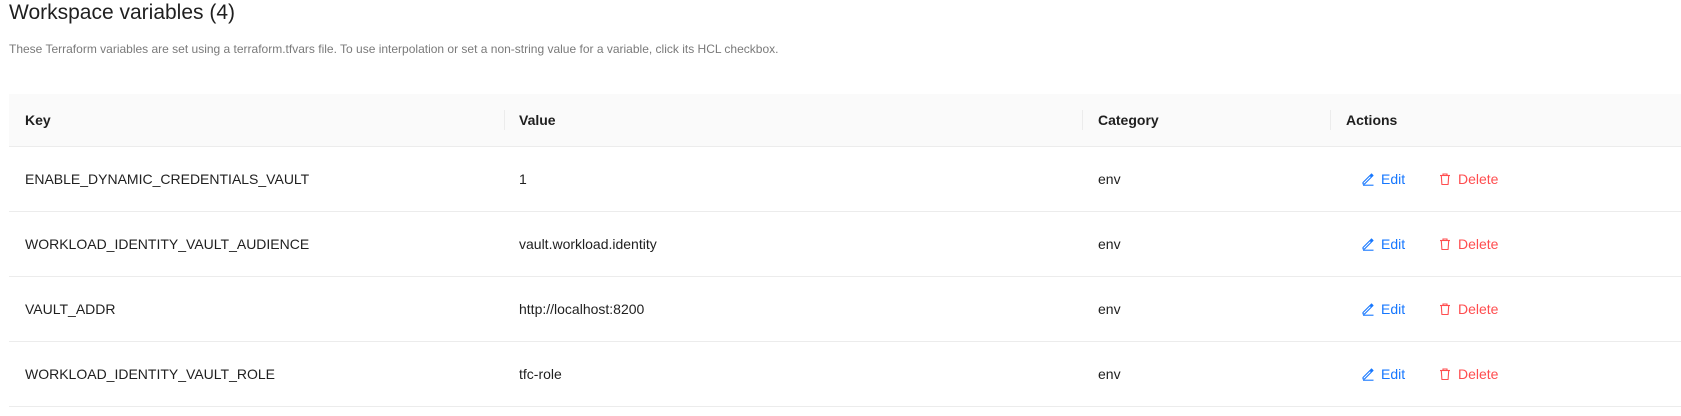  I want to click on variable-key: ENABLE_DYNAMIC_CREDENTIALS_VAULT, so click(167, 179).